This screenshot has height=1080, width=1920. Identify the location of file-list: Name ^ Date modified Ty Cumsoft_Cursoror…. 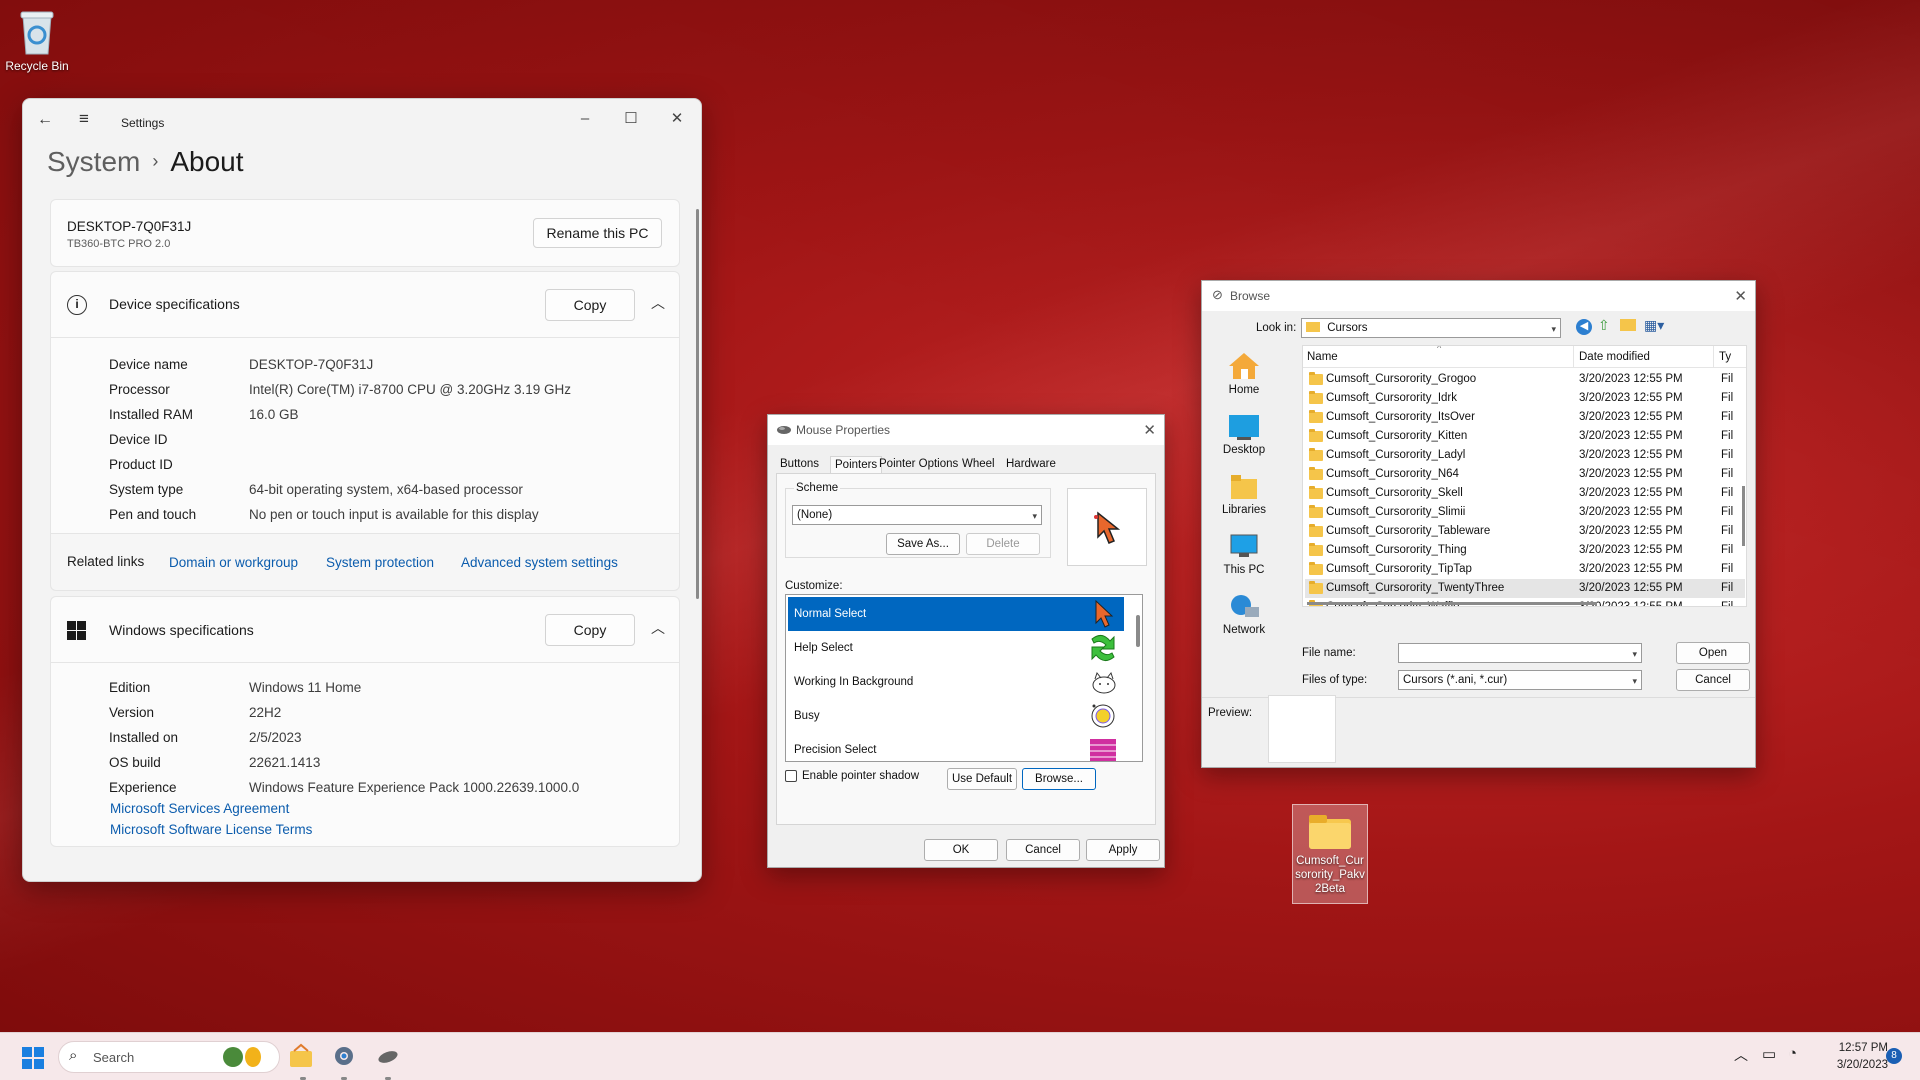
(1524, 476).